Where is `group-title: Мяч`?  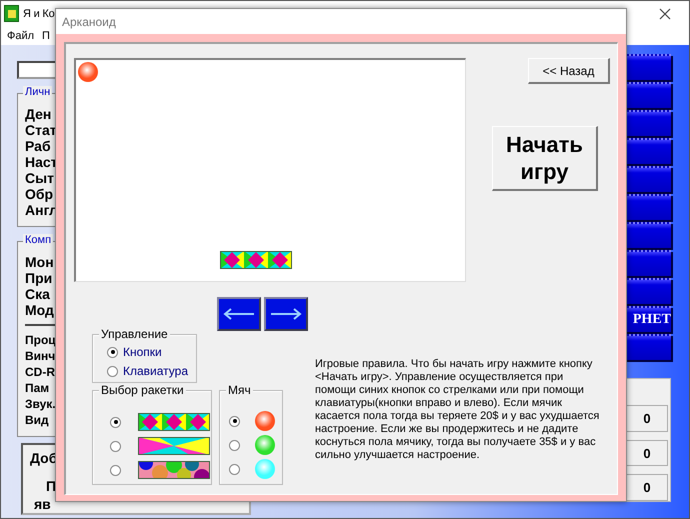
group-title: Мяч is located at coordinates (239, 390).